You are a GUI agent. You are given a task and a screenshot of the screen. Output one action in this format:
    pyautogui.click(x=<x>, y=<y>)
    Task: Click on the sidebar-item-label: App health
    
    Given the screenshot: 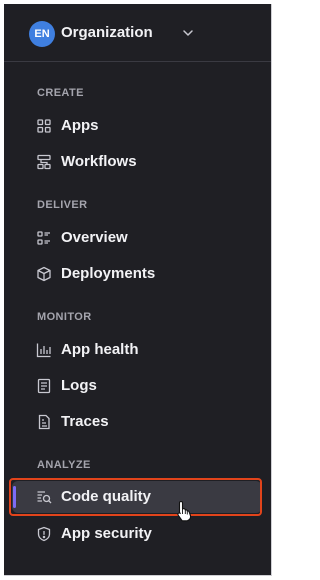 What is the action you would take?
    pyautogui.click(x=100, y=349)
    